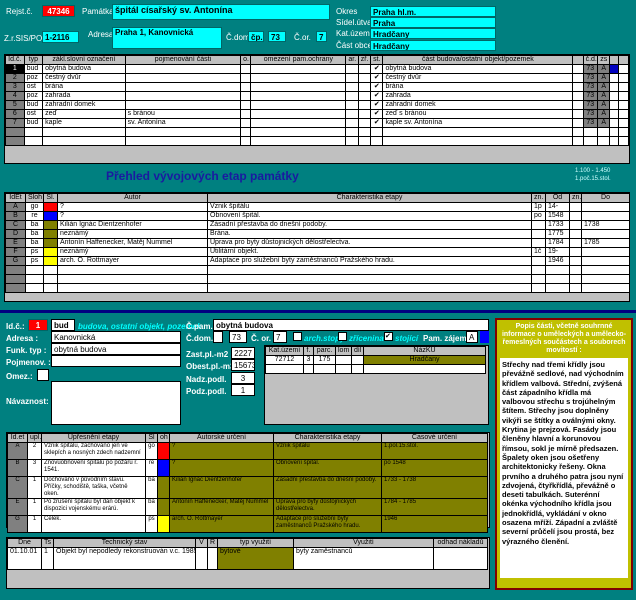 Image resolution: width=636 pixels, height=600 pixels. I want to click on detail-etapy-cell: ba, so click(151, 487).